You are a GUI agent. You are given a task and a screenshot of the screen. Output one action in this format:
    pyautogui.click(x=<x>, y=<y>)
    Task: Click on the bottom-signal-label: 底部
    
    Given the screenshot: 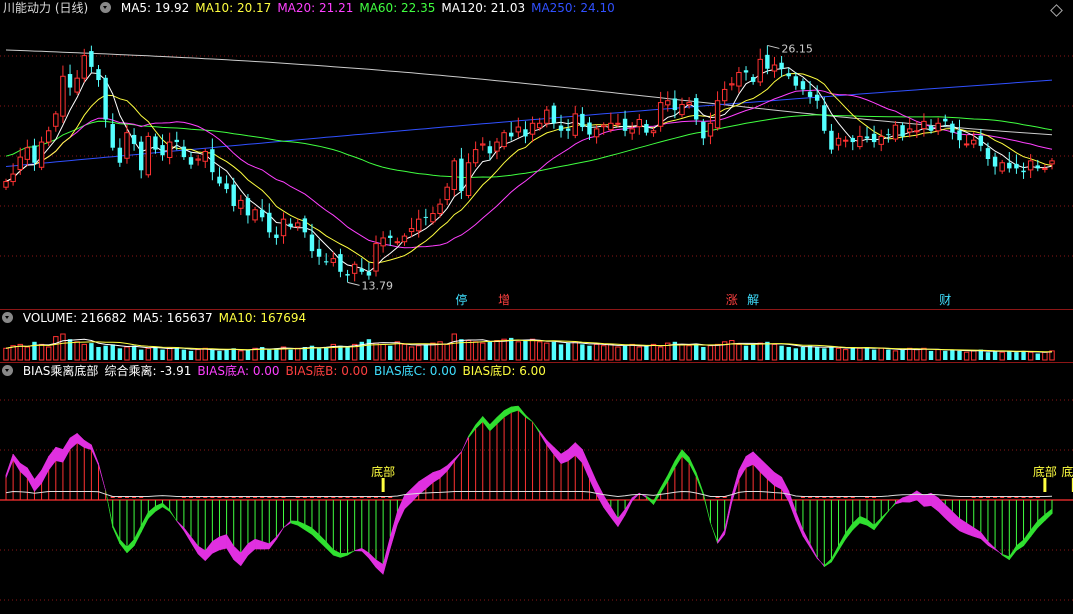 What is the action you would take?
    pyautogui.click(x=1045, y=471)
    